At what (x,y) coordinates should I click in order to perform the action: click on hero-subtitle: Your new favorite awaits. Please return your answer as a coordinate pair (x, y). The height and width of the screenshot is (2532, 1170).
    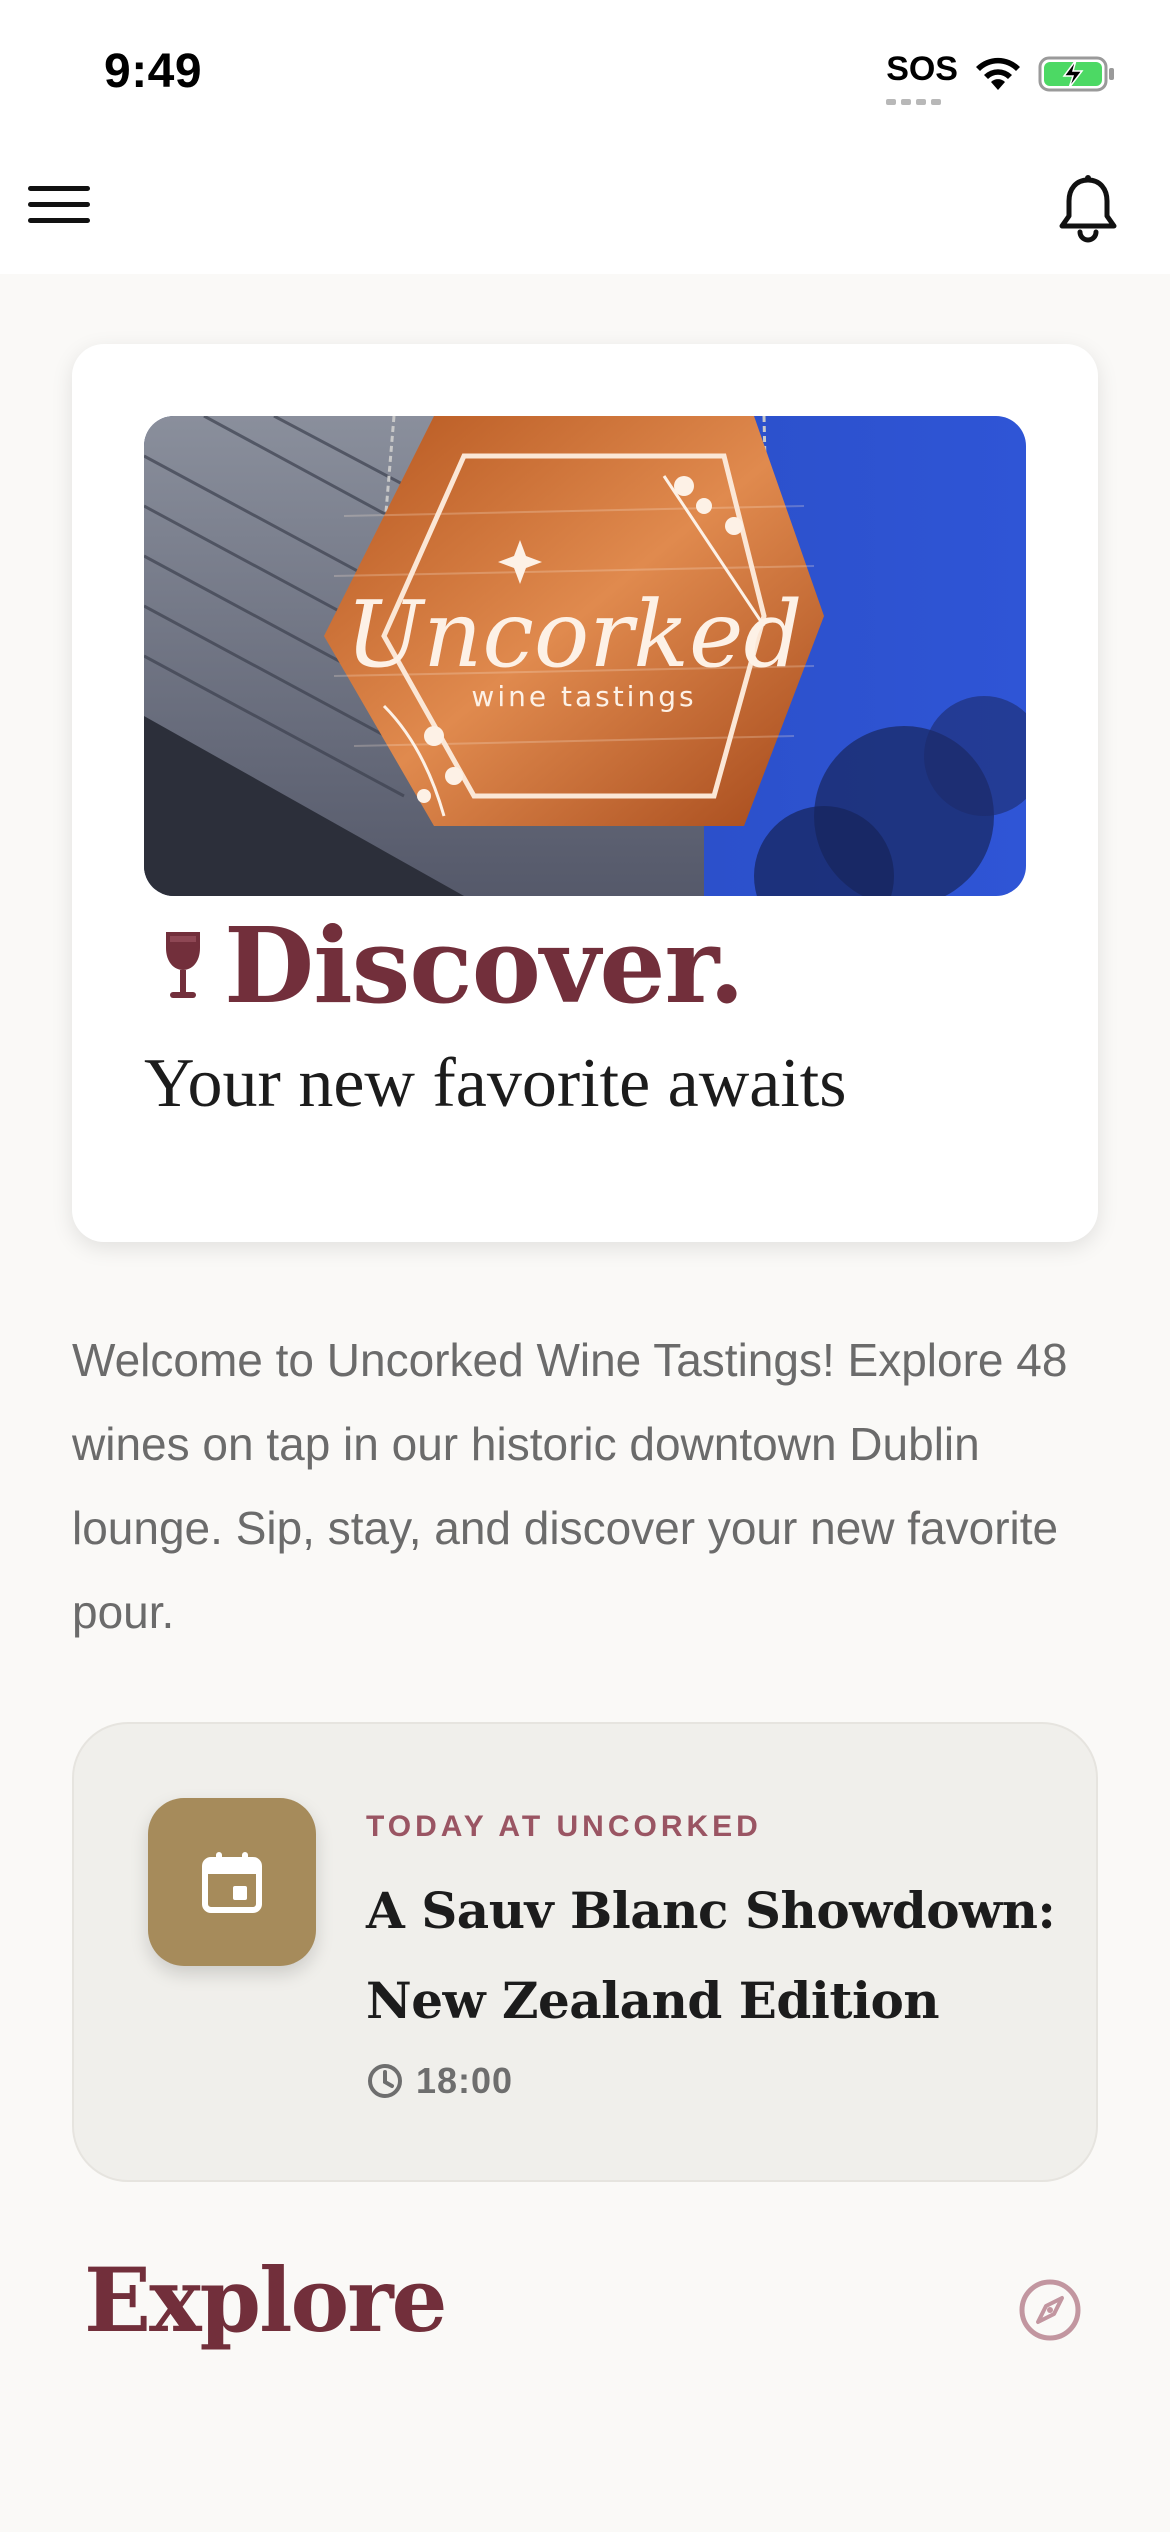
    Looking at the image, I should click on (495, 1083).